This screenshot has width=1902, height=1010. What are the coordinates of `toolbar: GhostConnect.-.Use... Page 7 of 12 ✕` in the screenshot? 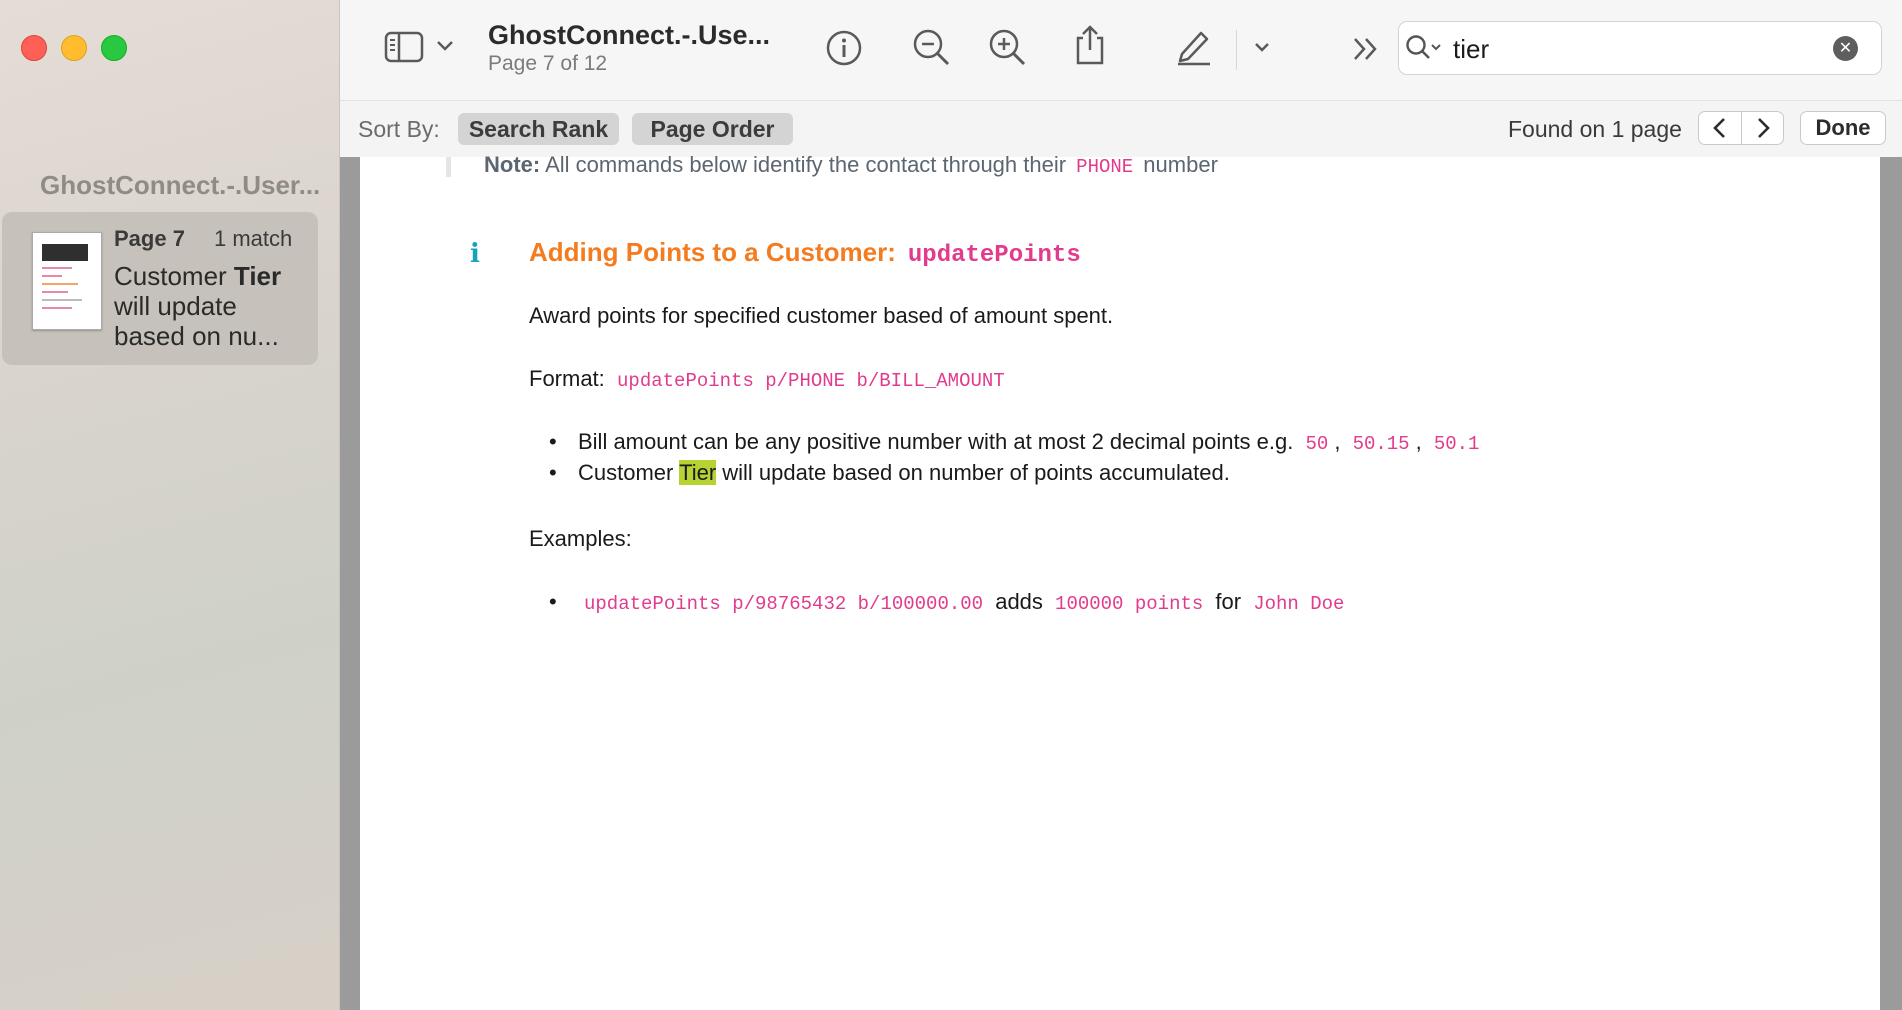 It's located at (1121, 50).